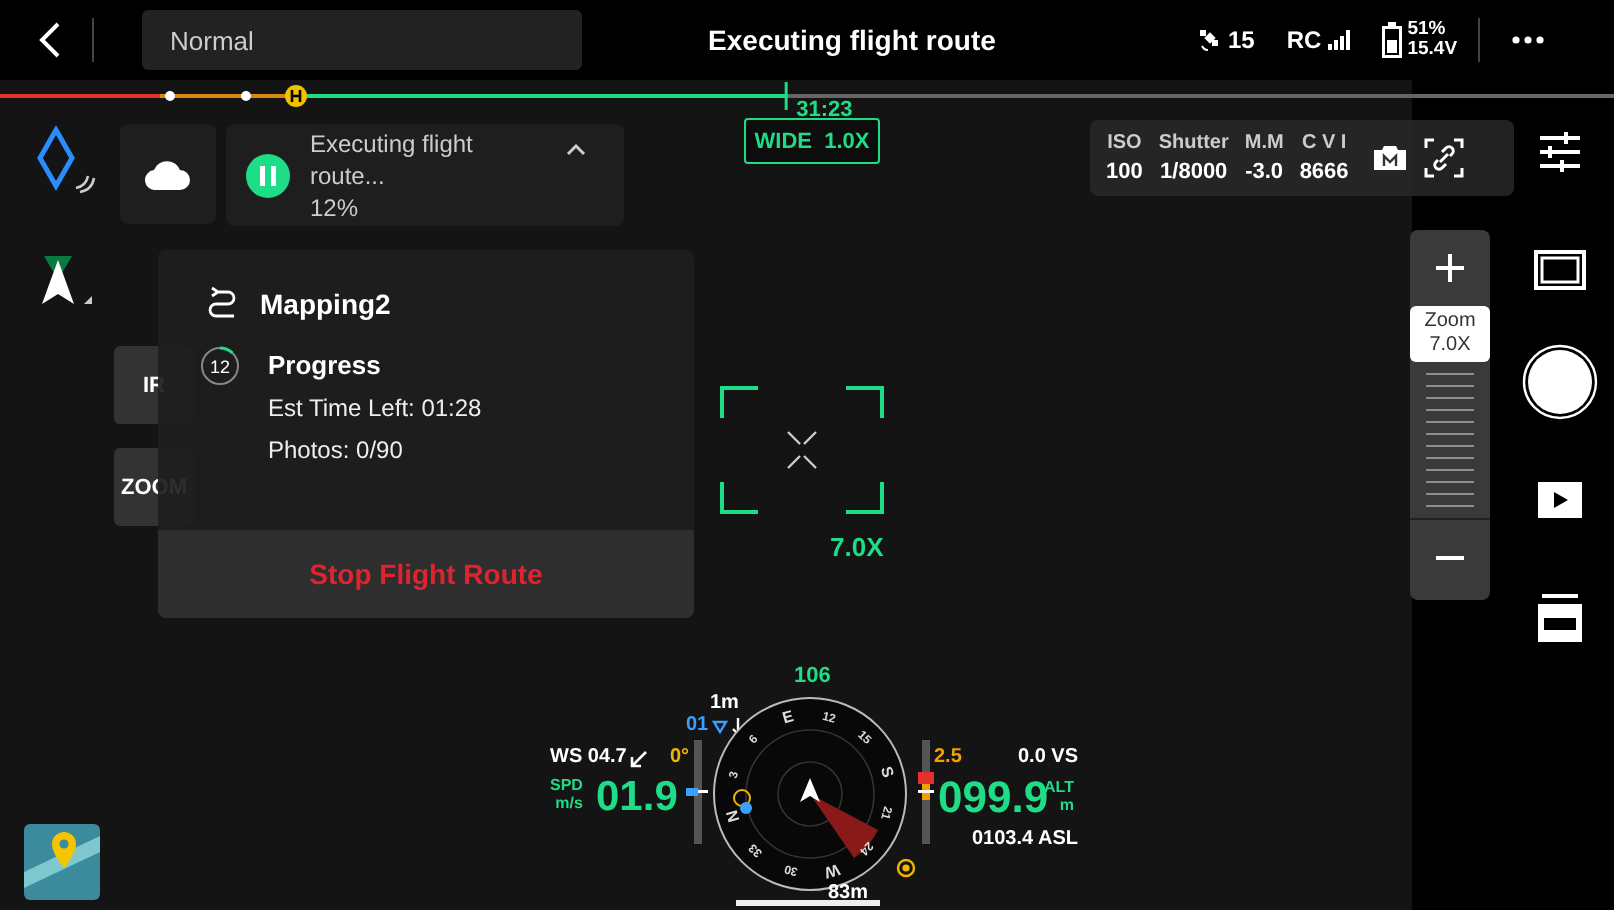 Image resolution: width=1614 pixels, height=910 pixels. Describe the element at coordinates (812, 141) in the screenshot. I see `lens-mode-badge: WIDE 1.0X` at that location.